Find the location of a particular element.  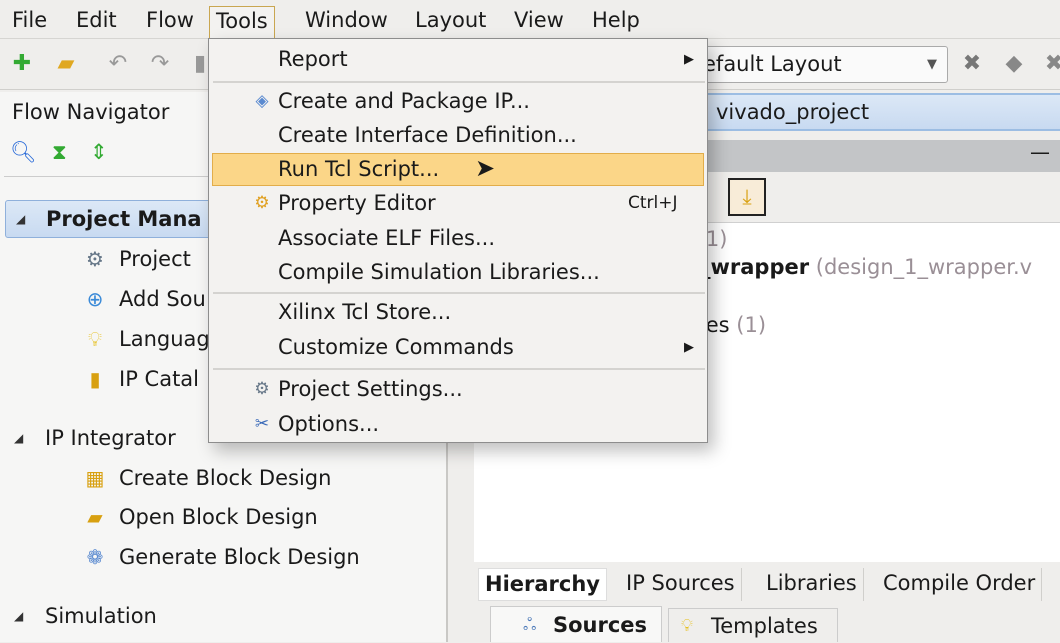

expand-to-source-icon: ⤓ is located at coordinates (747, 197).